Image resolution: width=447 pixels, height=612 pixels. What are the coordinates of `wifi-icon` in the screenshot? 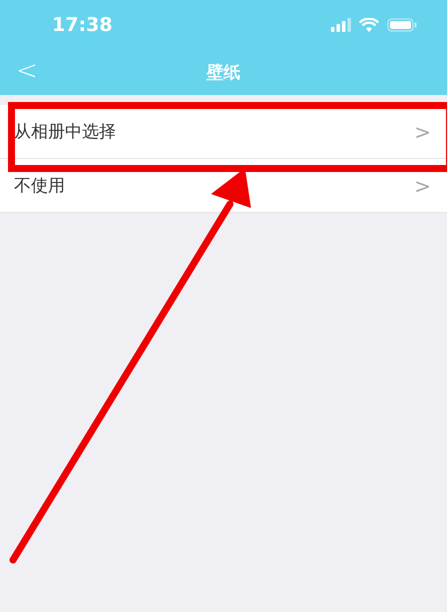 It's located at (369, 25).